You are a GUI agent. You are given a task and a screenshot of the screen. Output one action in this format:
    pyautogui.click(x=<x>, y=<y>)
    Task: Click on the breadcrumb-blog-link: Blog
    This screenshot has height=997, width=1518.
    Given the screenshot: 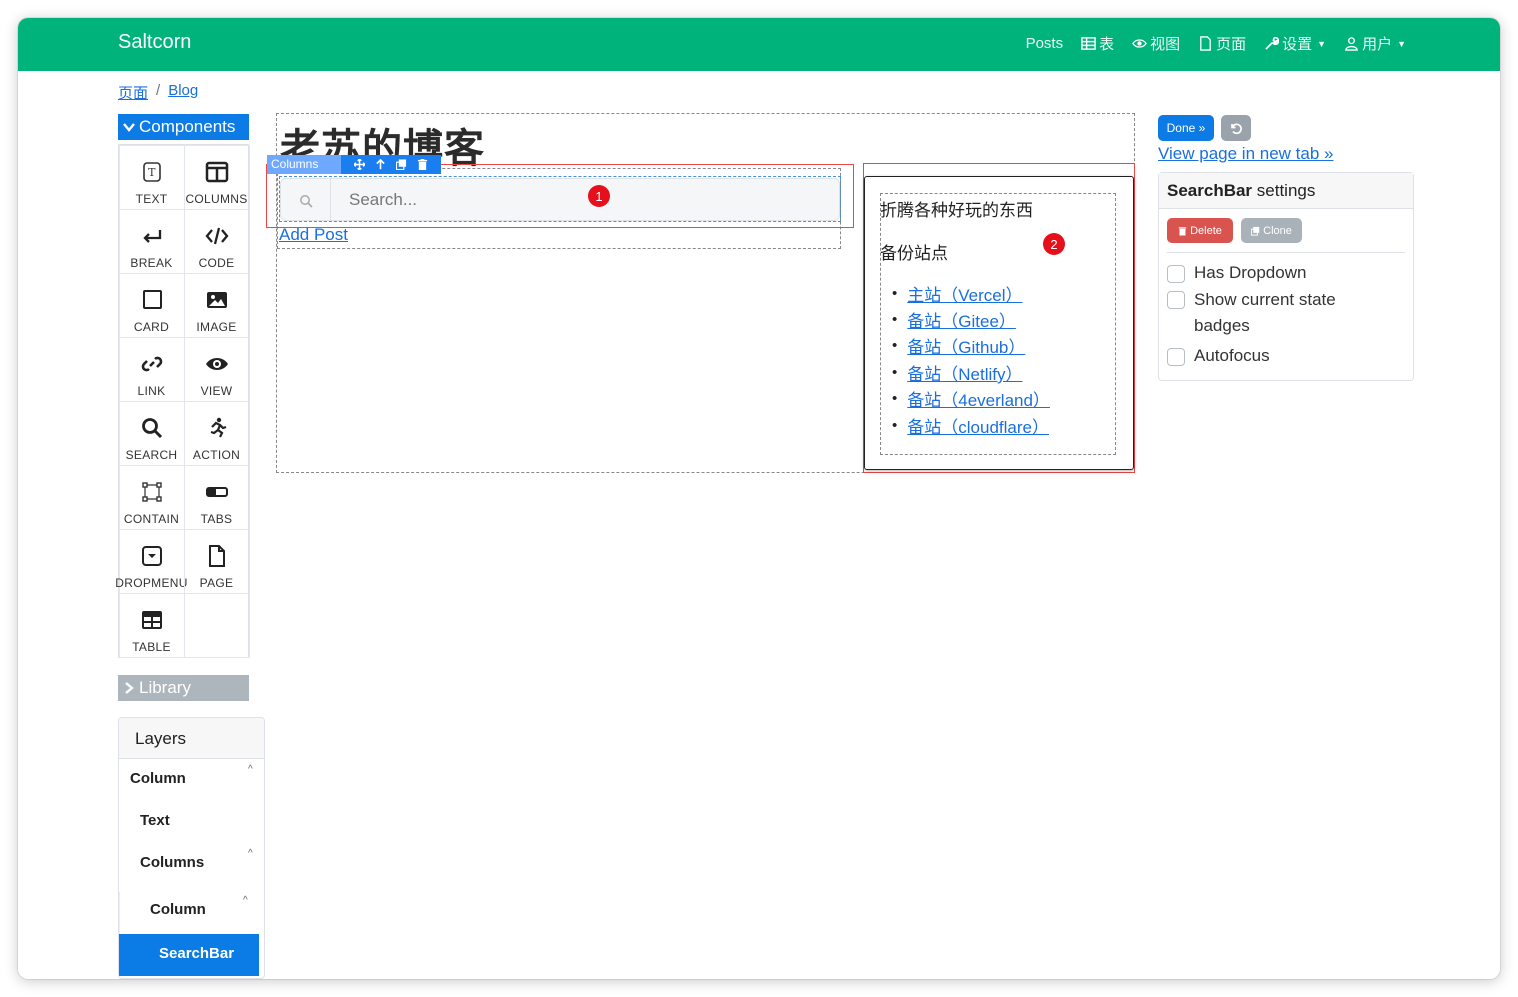 What is the action you would take?
    pyautogui.click(x=183, y=92)
    